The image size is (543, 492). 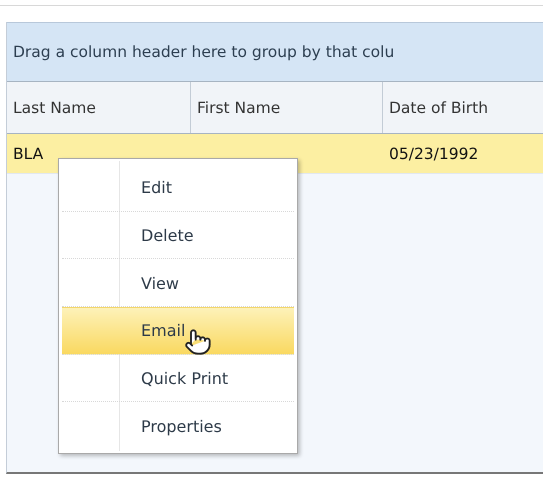 I want to click on hand-cursor-icon, so click(x=198, y=342).